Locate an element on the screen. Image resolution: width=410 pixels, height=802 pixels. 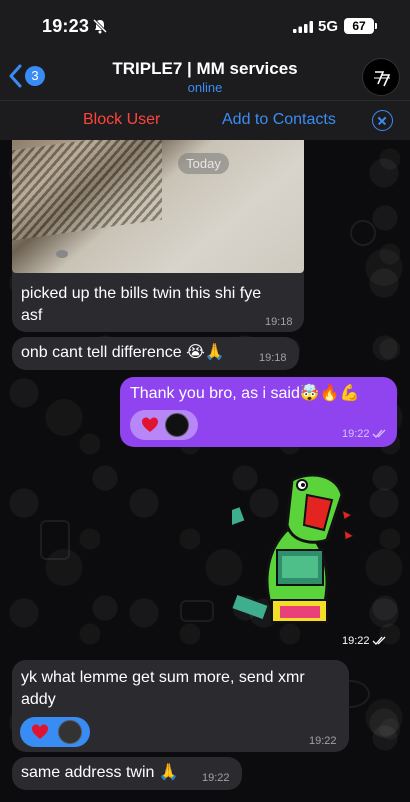
bell-slash-icon is located at coordinates (100, 26).